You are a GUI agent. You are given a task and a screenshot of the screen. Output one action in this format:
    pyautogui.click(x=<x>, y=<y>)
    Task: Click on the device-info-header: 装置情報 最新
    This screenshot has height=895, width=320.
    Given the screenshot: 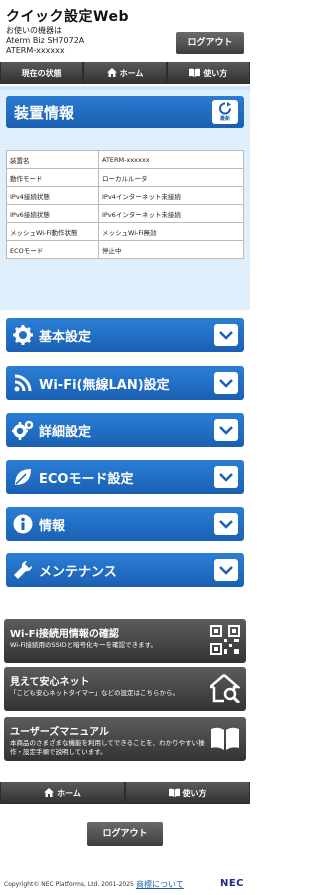 What is the action you would take?
    pyautogui.click(x=125, y=112)
    